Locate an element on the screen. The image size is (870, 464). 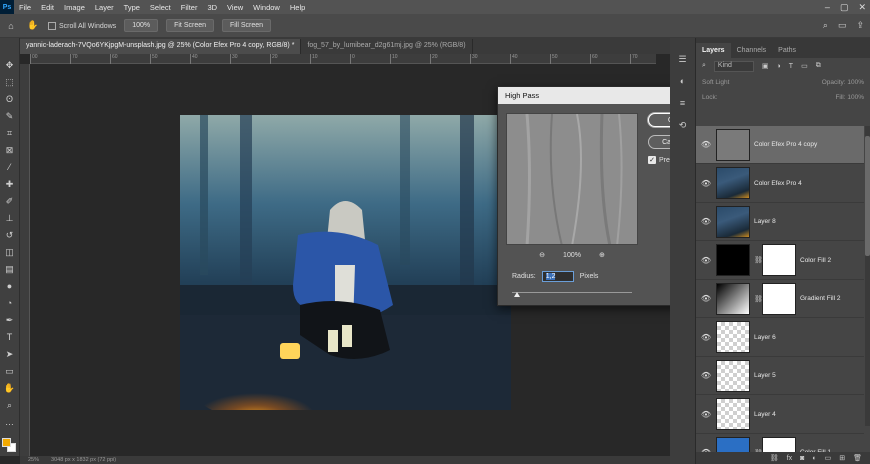
move-tool-icon: ✥ is located at coordinates (10, 65).